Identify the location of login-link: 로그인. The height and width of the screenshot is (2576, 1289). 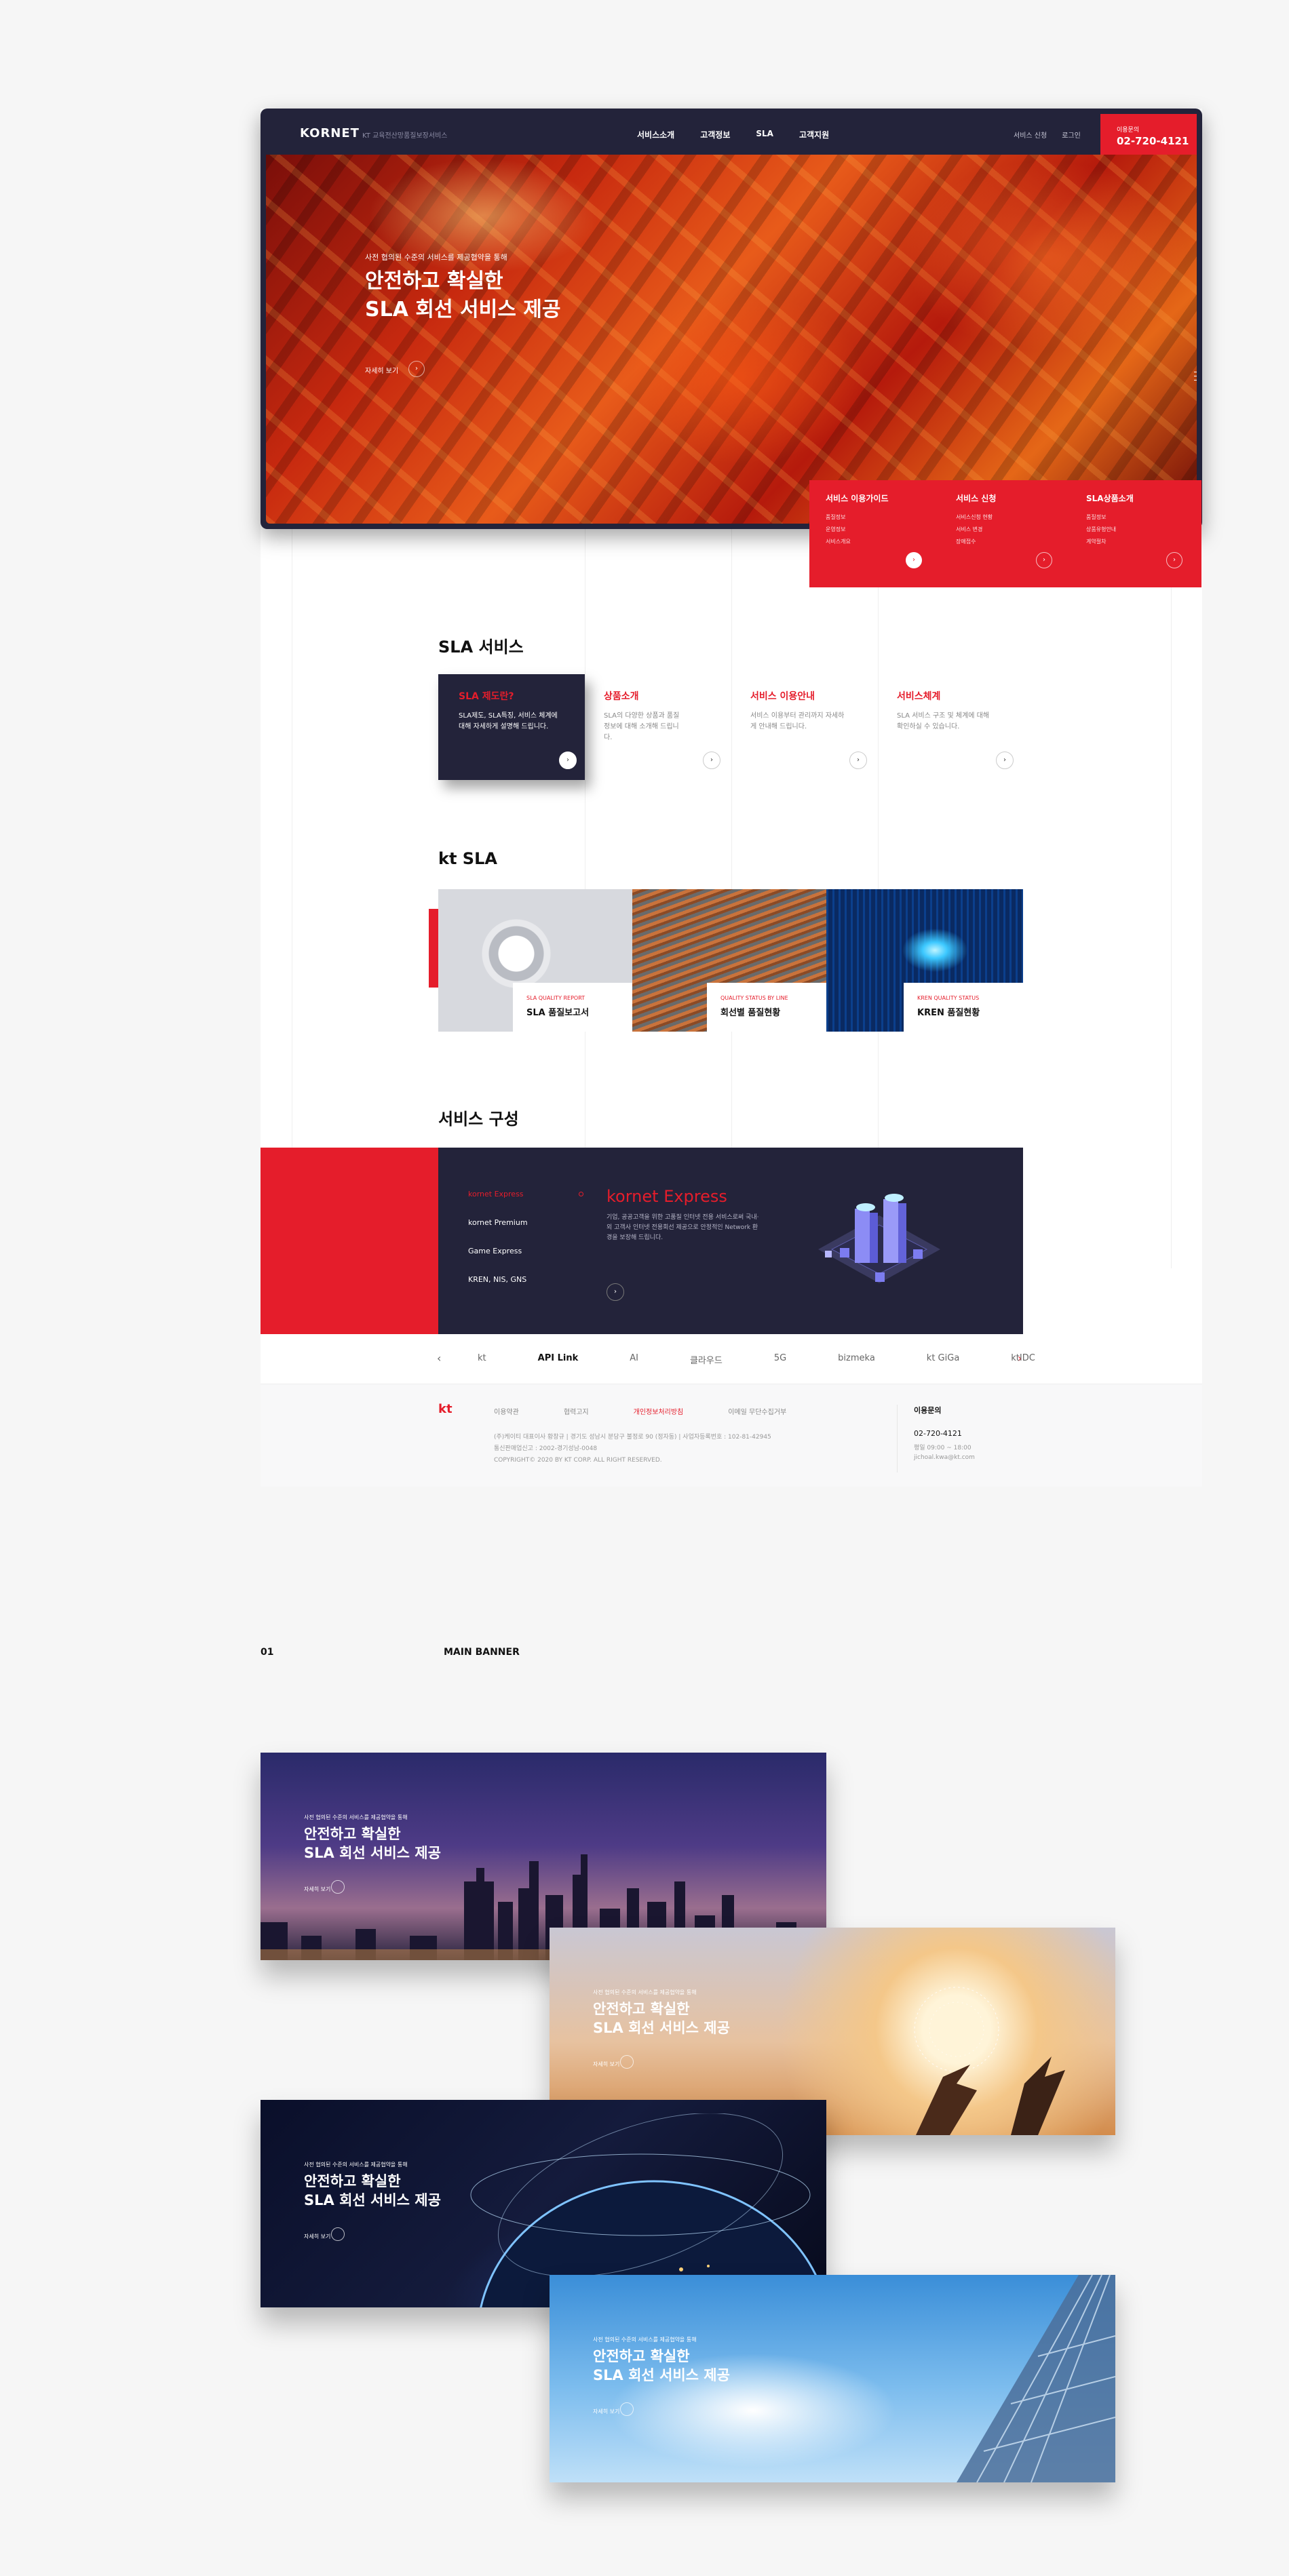
(1071, 135).